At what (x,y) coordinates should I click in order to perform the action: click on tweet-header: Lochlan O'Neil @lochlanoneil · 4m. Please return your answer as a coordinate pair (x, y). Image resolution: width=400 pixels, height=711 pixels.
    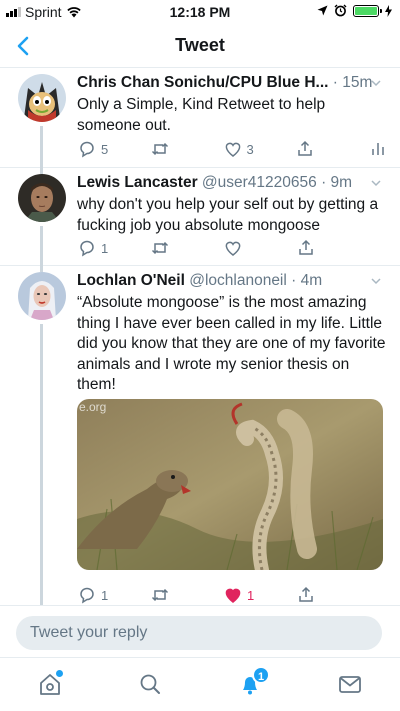
    Looking at the image, I should click on (232, 281).